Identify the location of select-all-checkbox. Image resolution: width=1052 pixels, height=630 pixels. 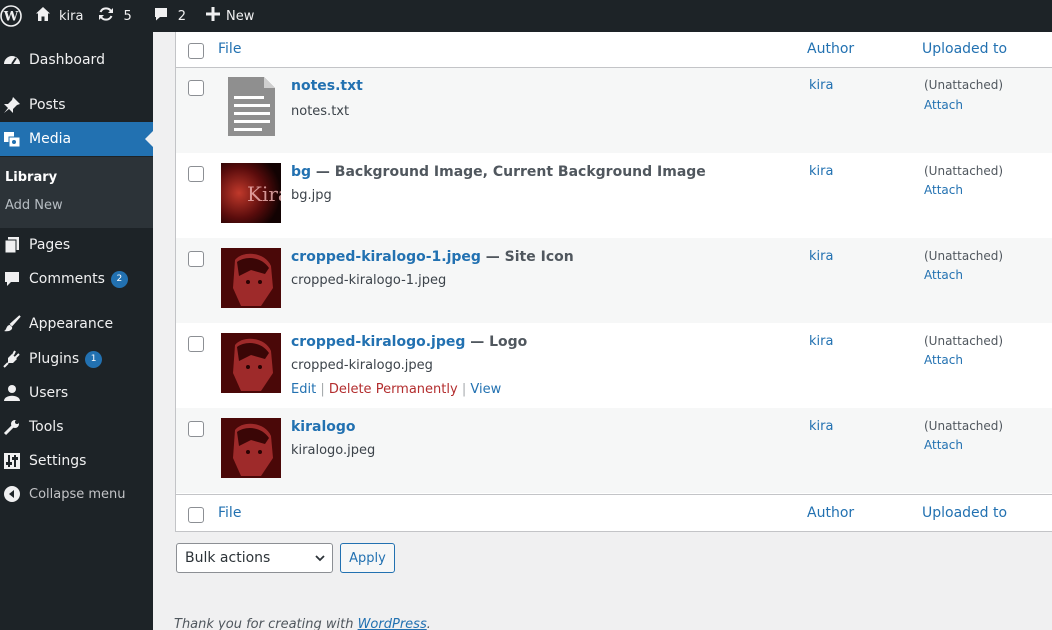
(196, 51).